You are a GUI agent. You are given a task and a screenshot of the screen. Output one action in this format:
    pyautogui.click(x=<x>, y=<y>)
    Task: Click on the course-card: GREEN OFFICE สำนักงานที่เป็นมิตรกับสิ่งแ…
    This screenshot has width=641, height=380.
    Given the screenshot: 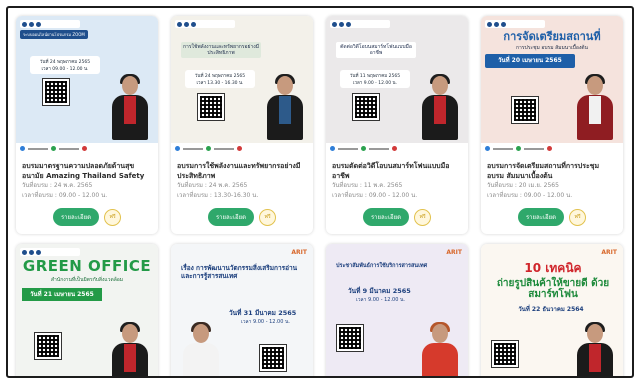 What is the action you would take?
    pyautogui.click(x=87, y=310)
    